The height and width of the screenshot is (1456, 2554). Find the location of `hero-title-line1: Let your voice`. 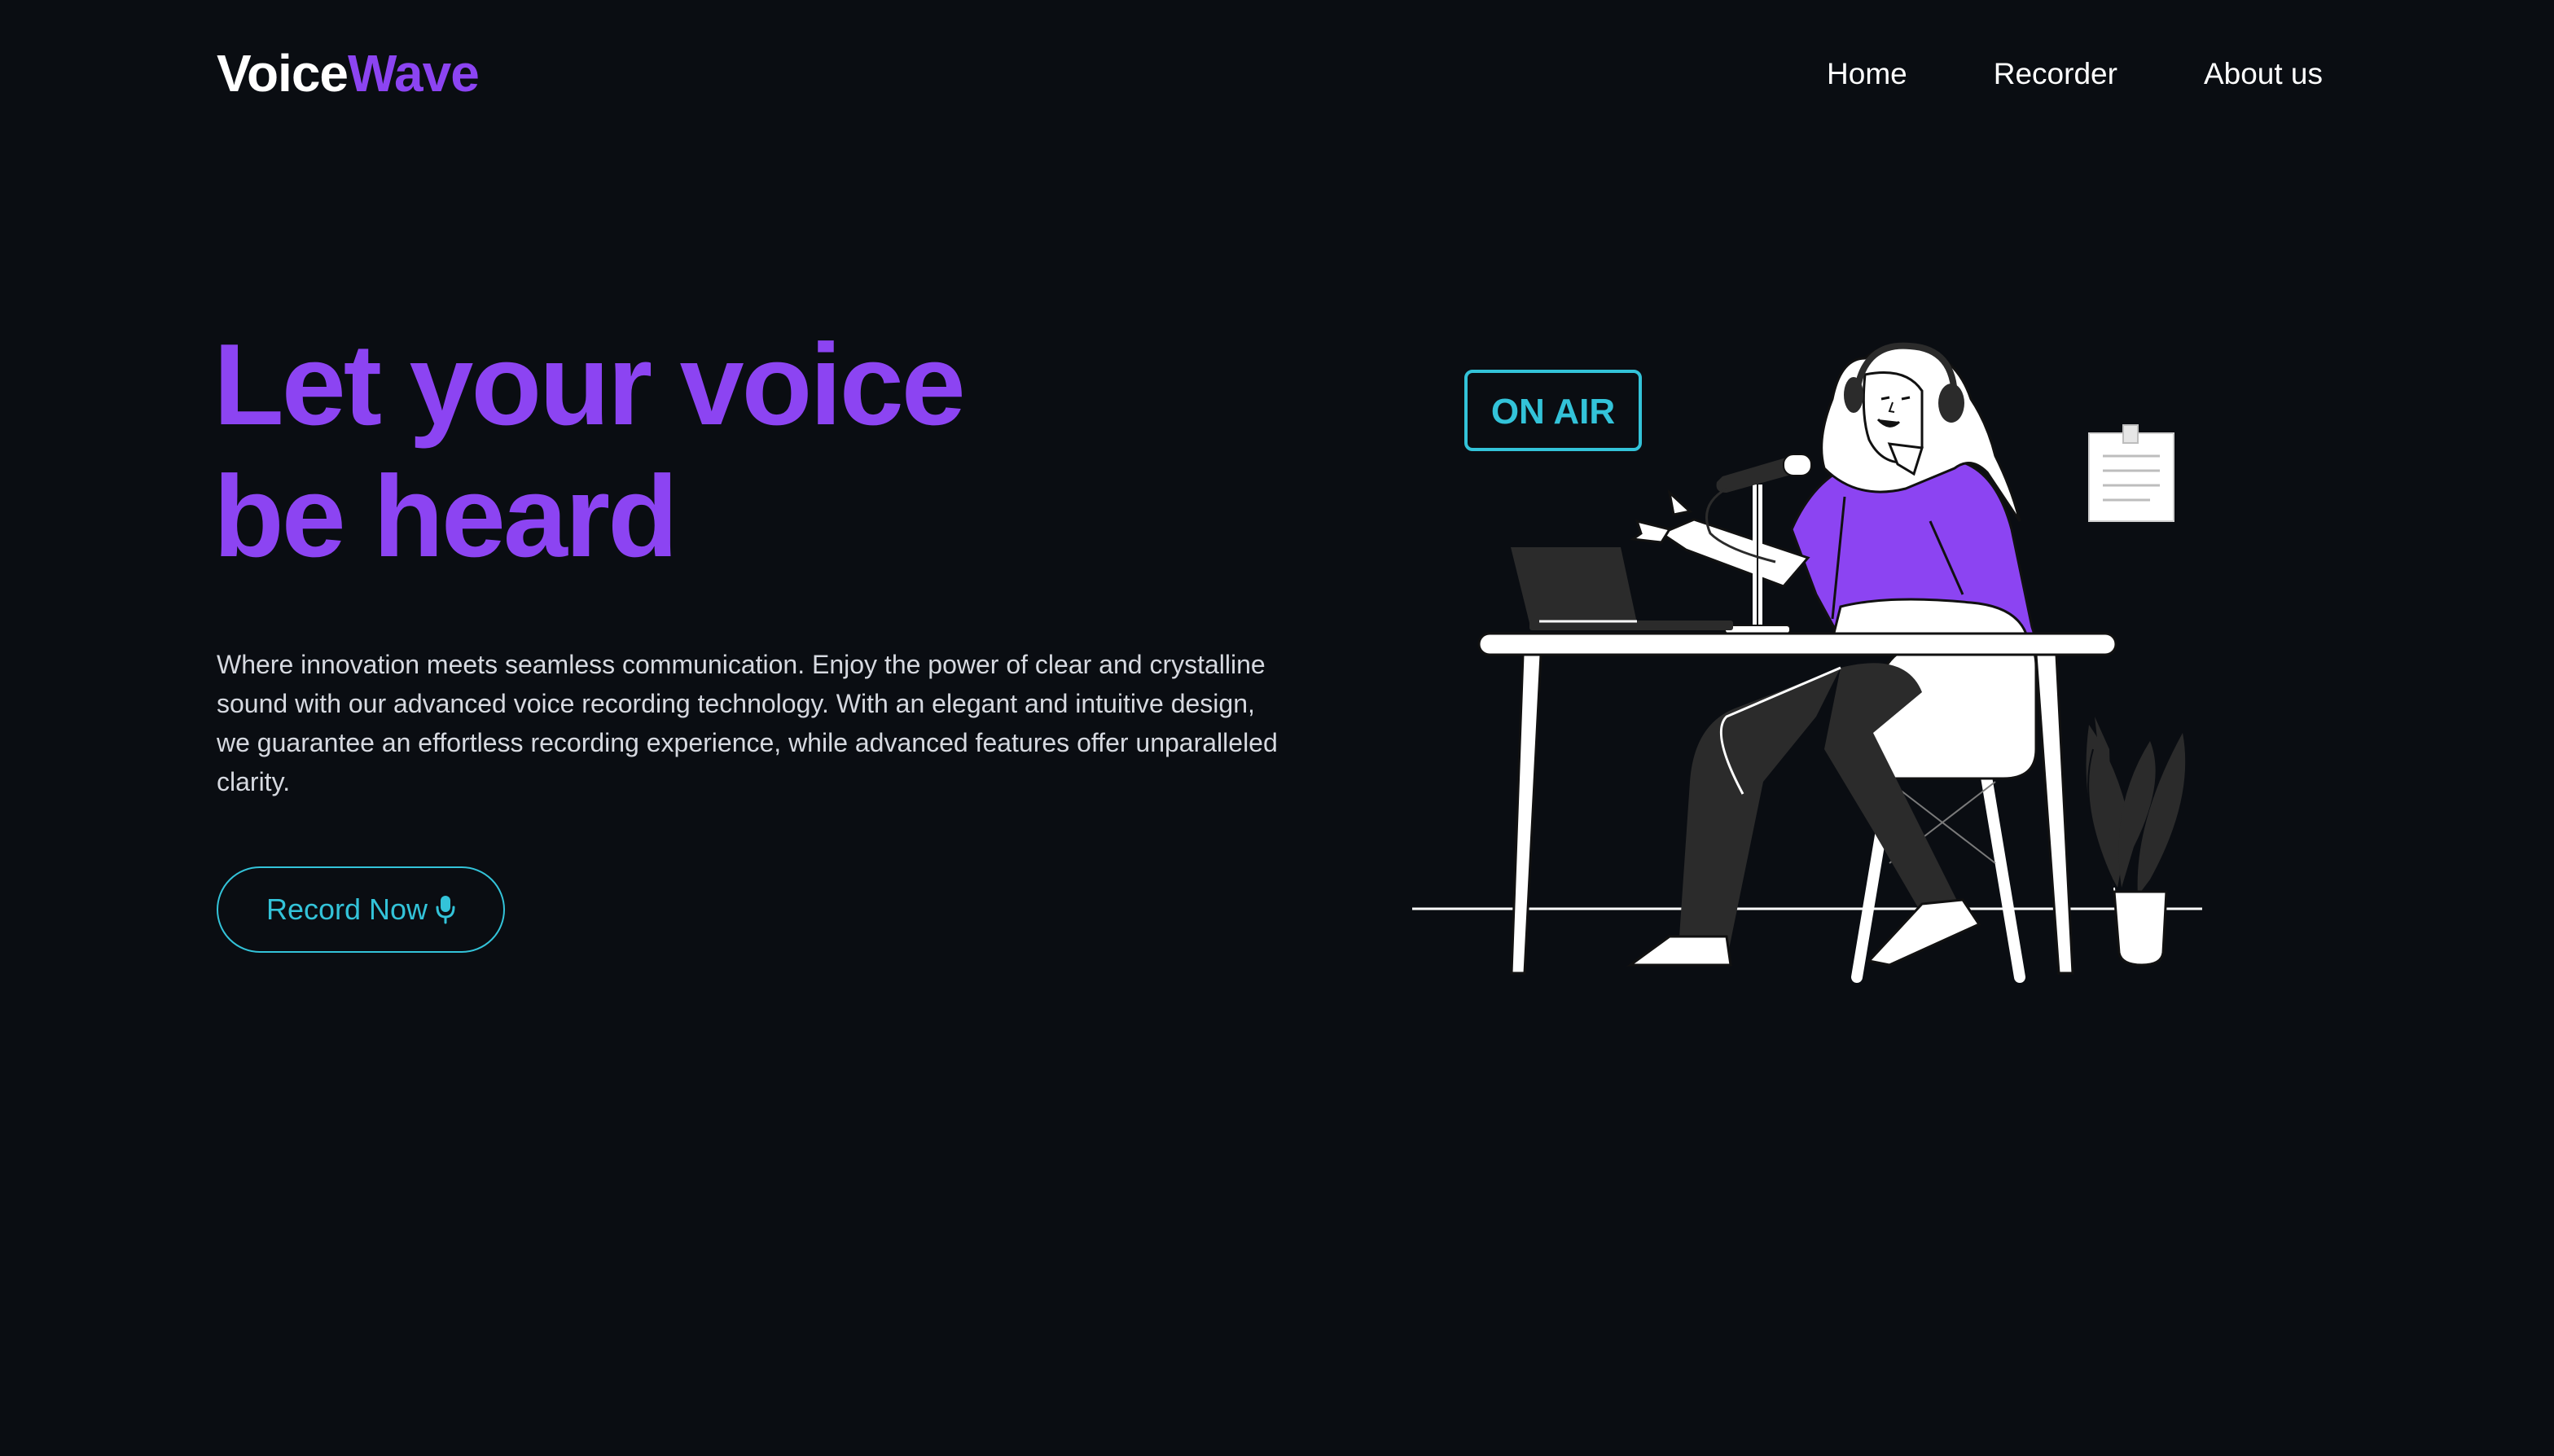

hero-title-line1: Let your voice is located at coordinates (589, 385).